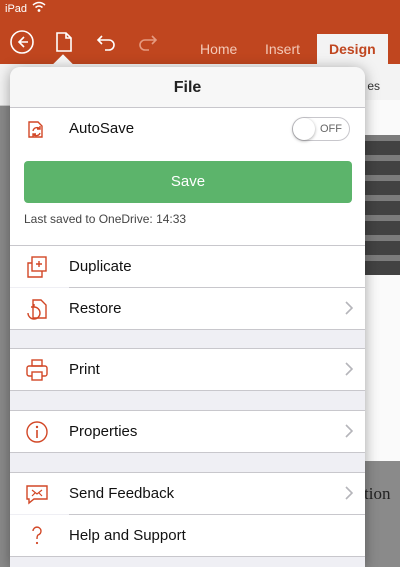 This screenshot has height=567, width=400. I want to click on print-icon, so click(37, 370).